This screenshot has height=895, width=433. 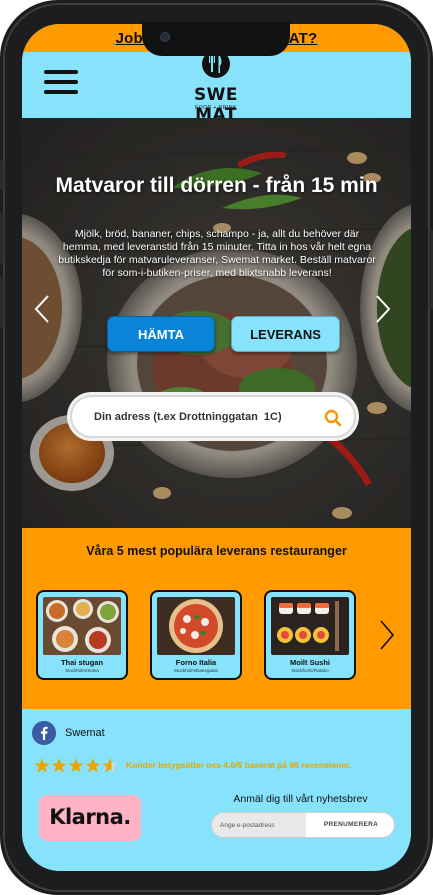 What do you see at coordinates (85, 733) in the screenshot?
I see `facebook-label: Swemat` at bounding box center [85, 733].